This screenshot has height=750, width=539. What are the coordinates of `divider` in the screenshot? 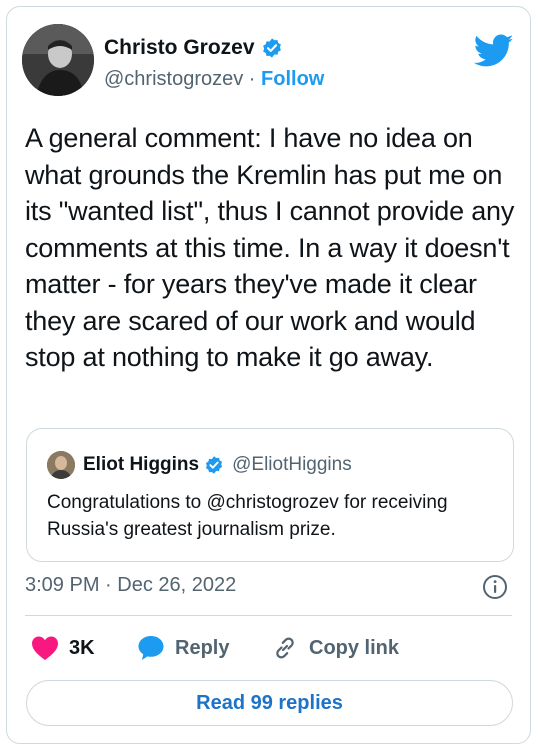 It's located at (268, 615).